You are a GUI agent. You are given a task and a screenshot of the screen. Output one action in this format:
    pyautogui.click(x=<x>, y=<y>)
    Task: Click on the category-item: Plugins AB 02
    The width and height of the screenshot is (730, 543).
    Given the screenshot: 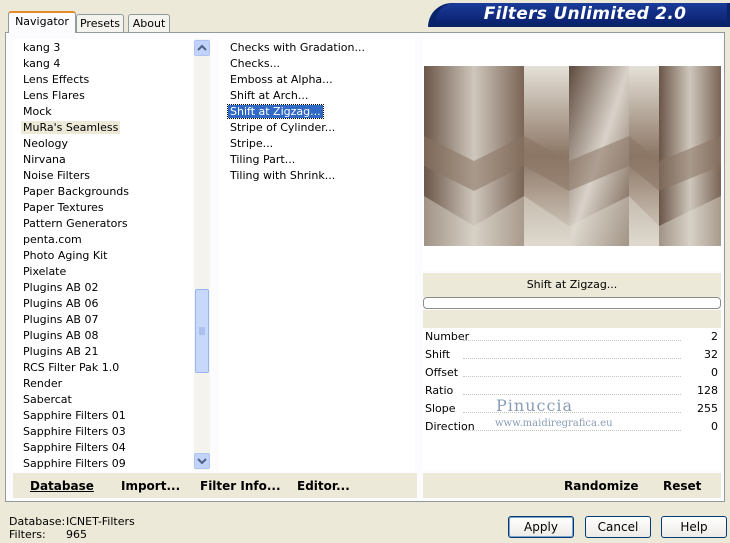 What is the action you would take?
    pyautogui.click(x=103, y=288)
    